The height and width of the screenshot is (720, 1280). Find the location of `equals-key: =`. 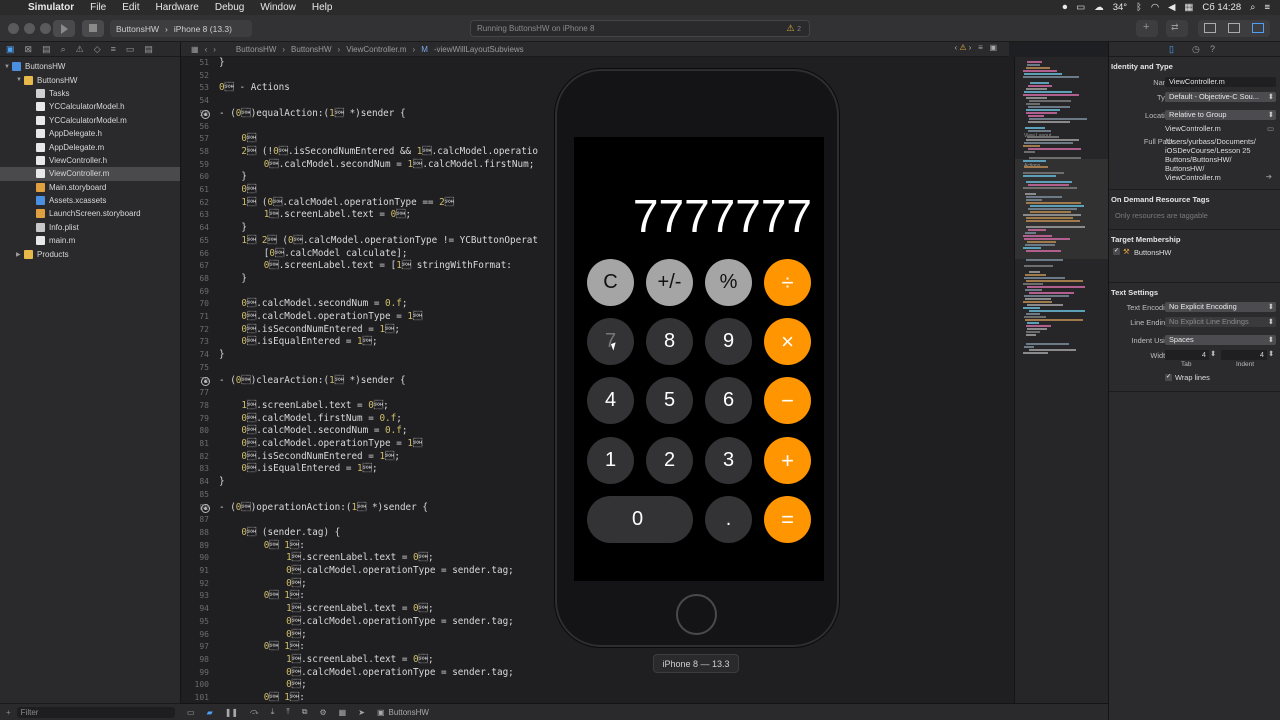

equals-key: = is located at coordinates (787, 519).